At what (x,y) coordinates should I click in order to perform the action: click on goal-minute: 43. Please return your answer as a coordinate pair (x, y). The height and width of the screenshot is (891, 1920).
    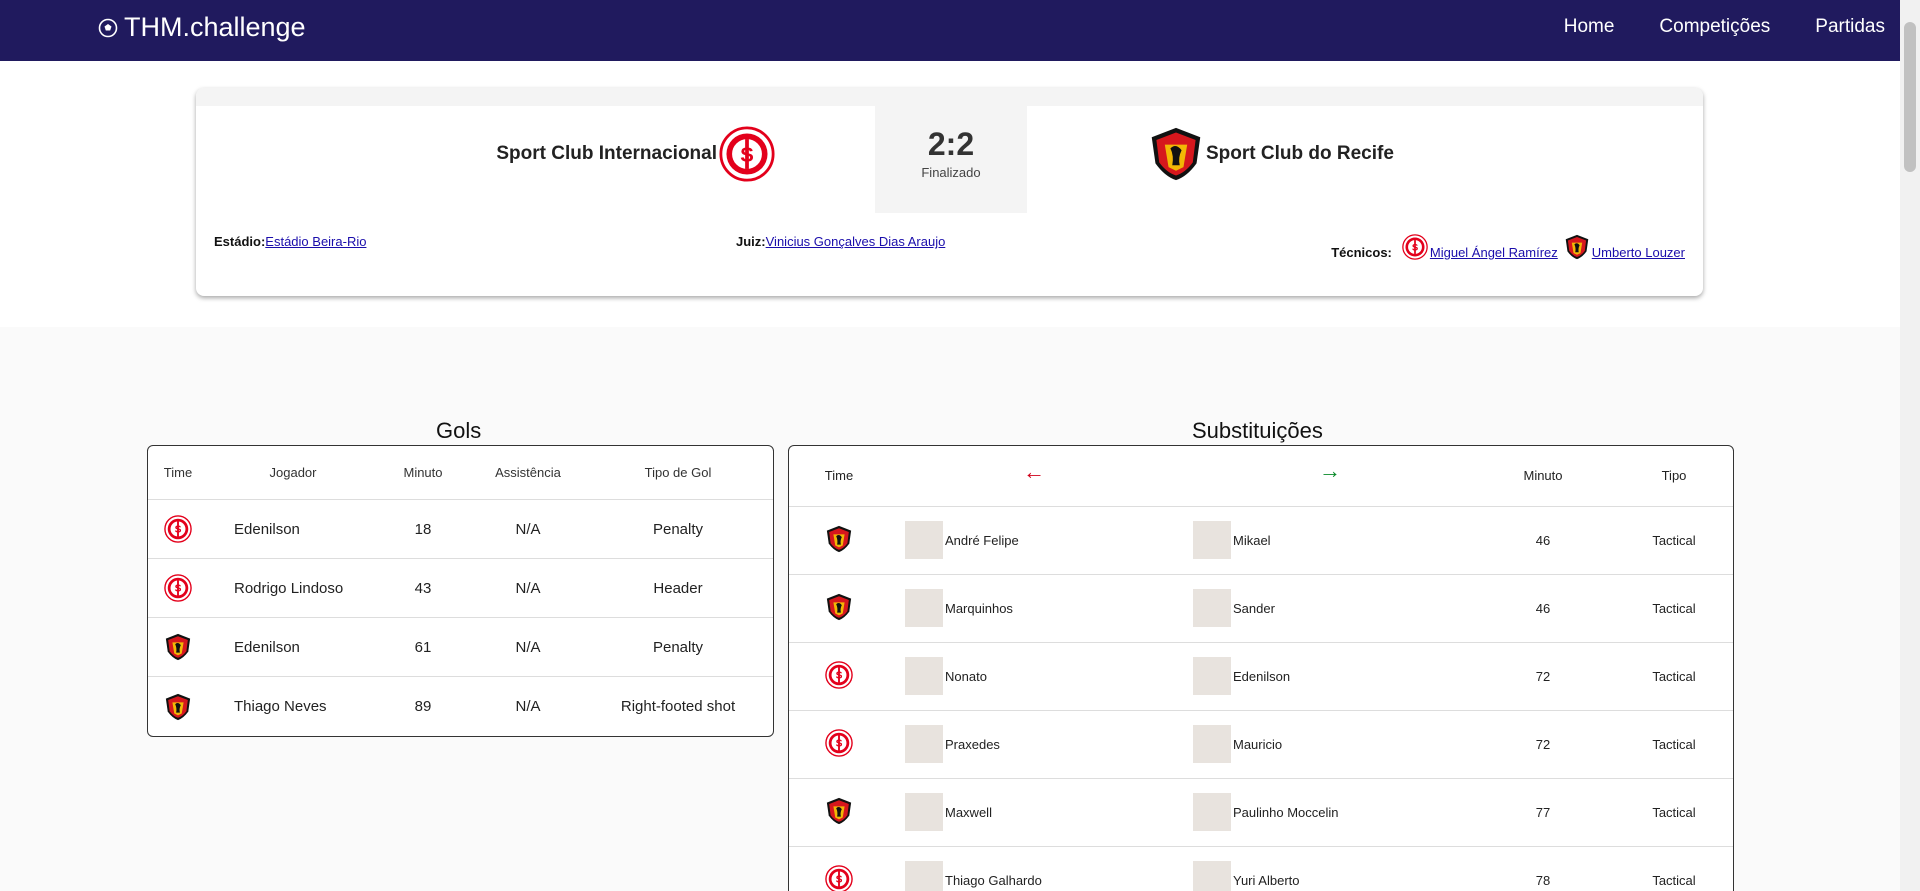
    Looking at the image, I should click on (423, 588).